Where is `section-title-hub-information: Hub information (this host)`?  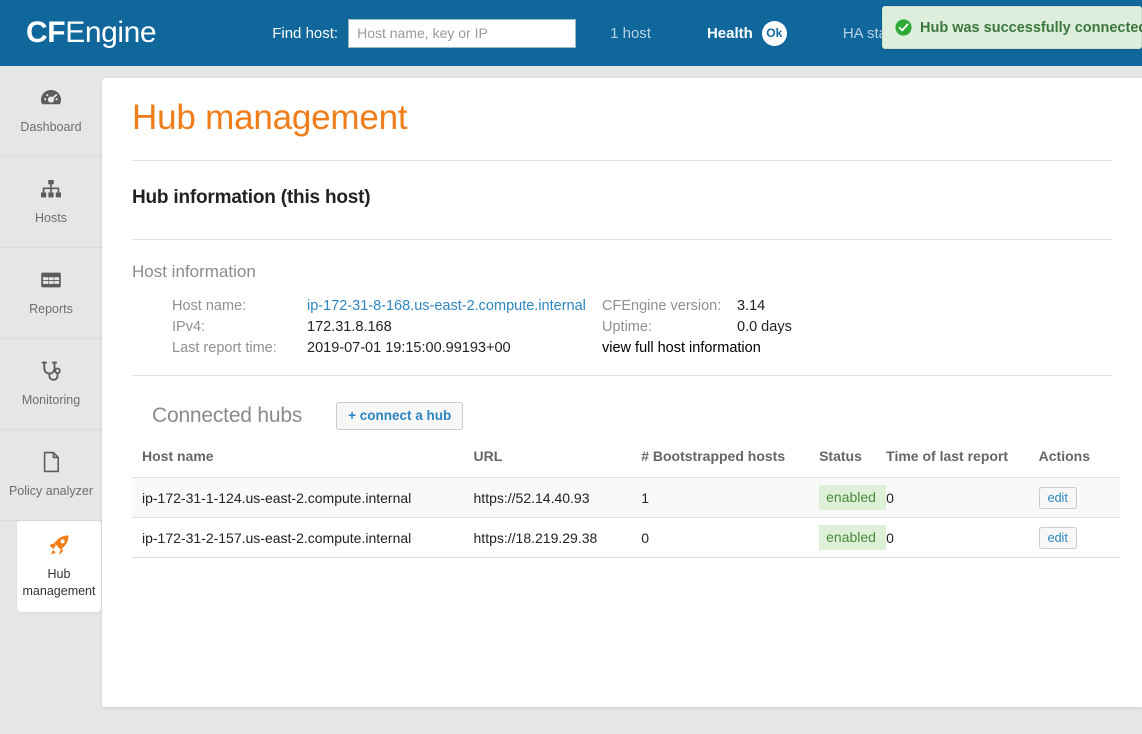
section-title-hub-information: Hub information (this host) is located at coordinates (251, 197).